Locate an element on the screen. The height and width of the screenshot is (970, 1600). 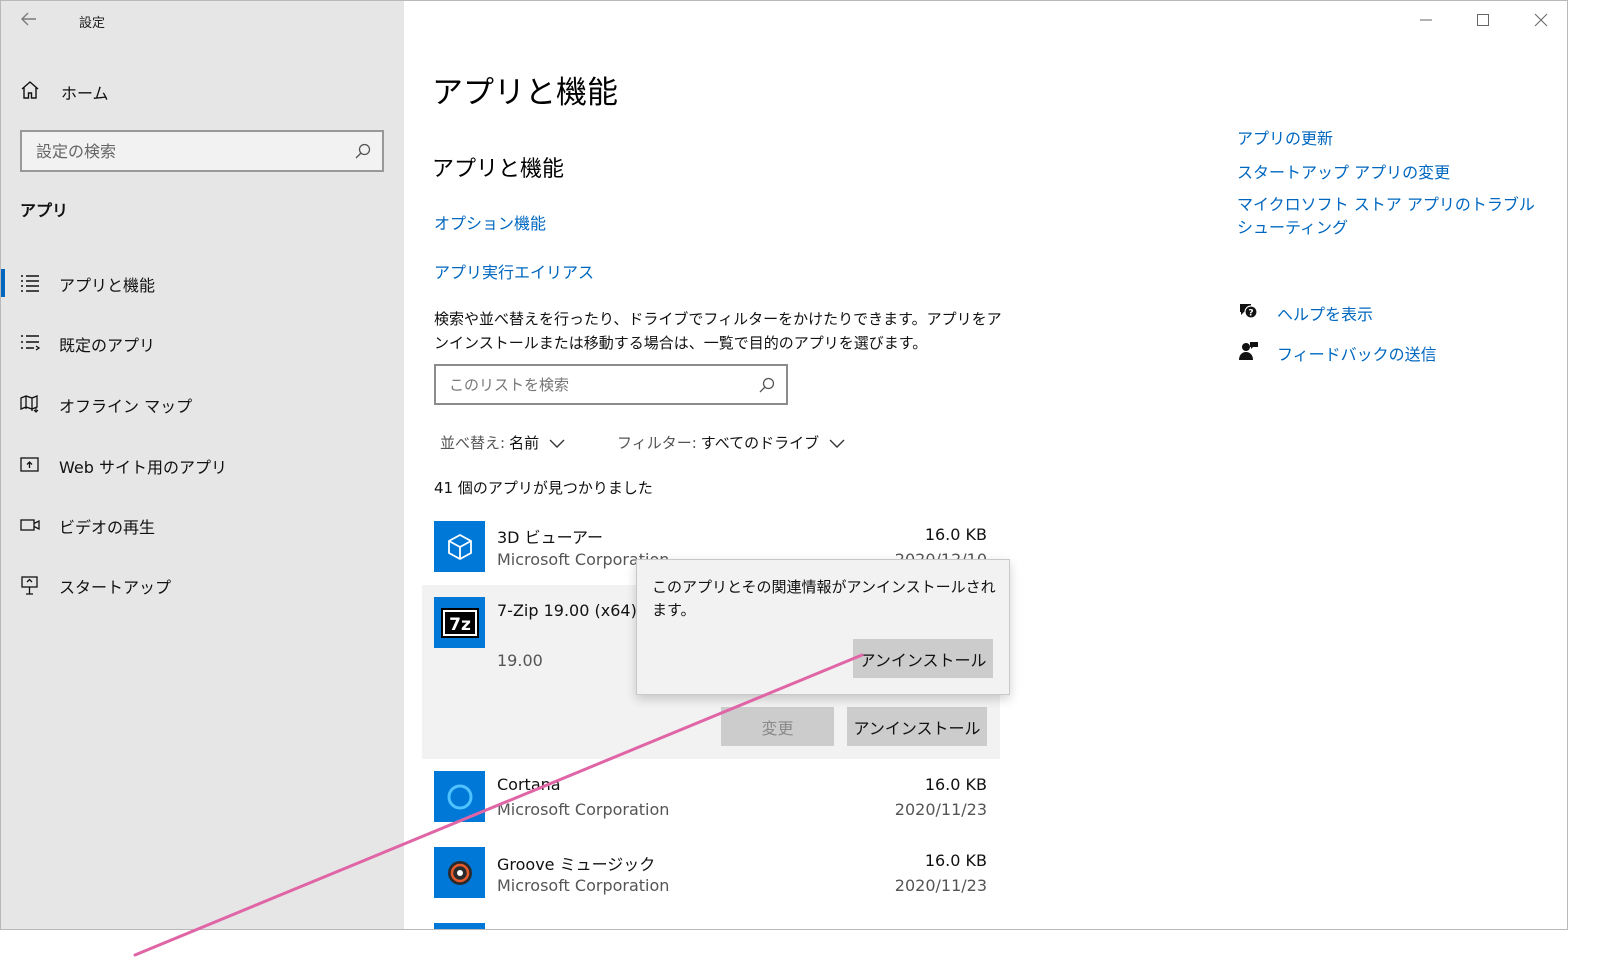
help-chat-icon: ? is located at coordinates (1248, 313).